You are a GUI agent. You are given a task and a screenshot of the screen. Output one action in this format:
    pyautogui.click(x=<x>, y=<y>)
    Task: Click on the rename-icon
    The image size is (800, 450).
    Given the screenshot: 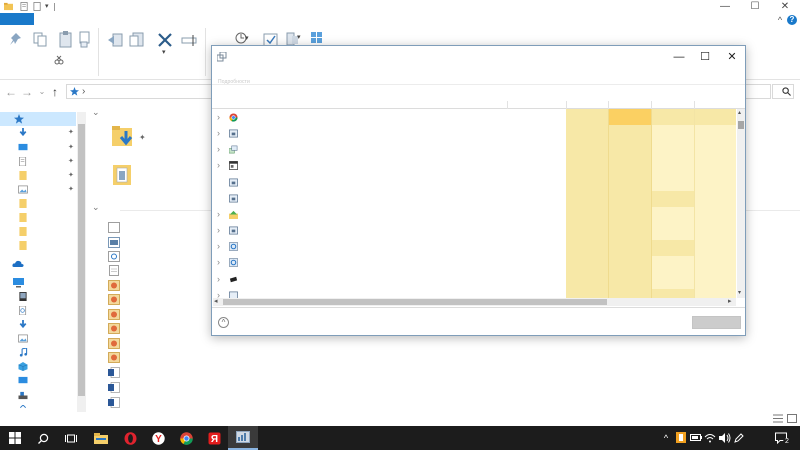 What is the action you would take?
    pyautogui.click(x=190, y=40)
    